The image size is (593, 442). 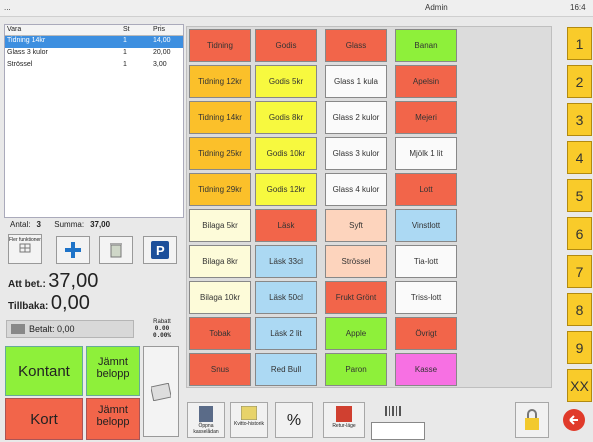 What do you see at coordinates (28, 306) in the screenshot?
I see `change-label: Tillbaka:` at bounding box center [28, 306].